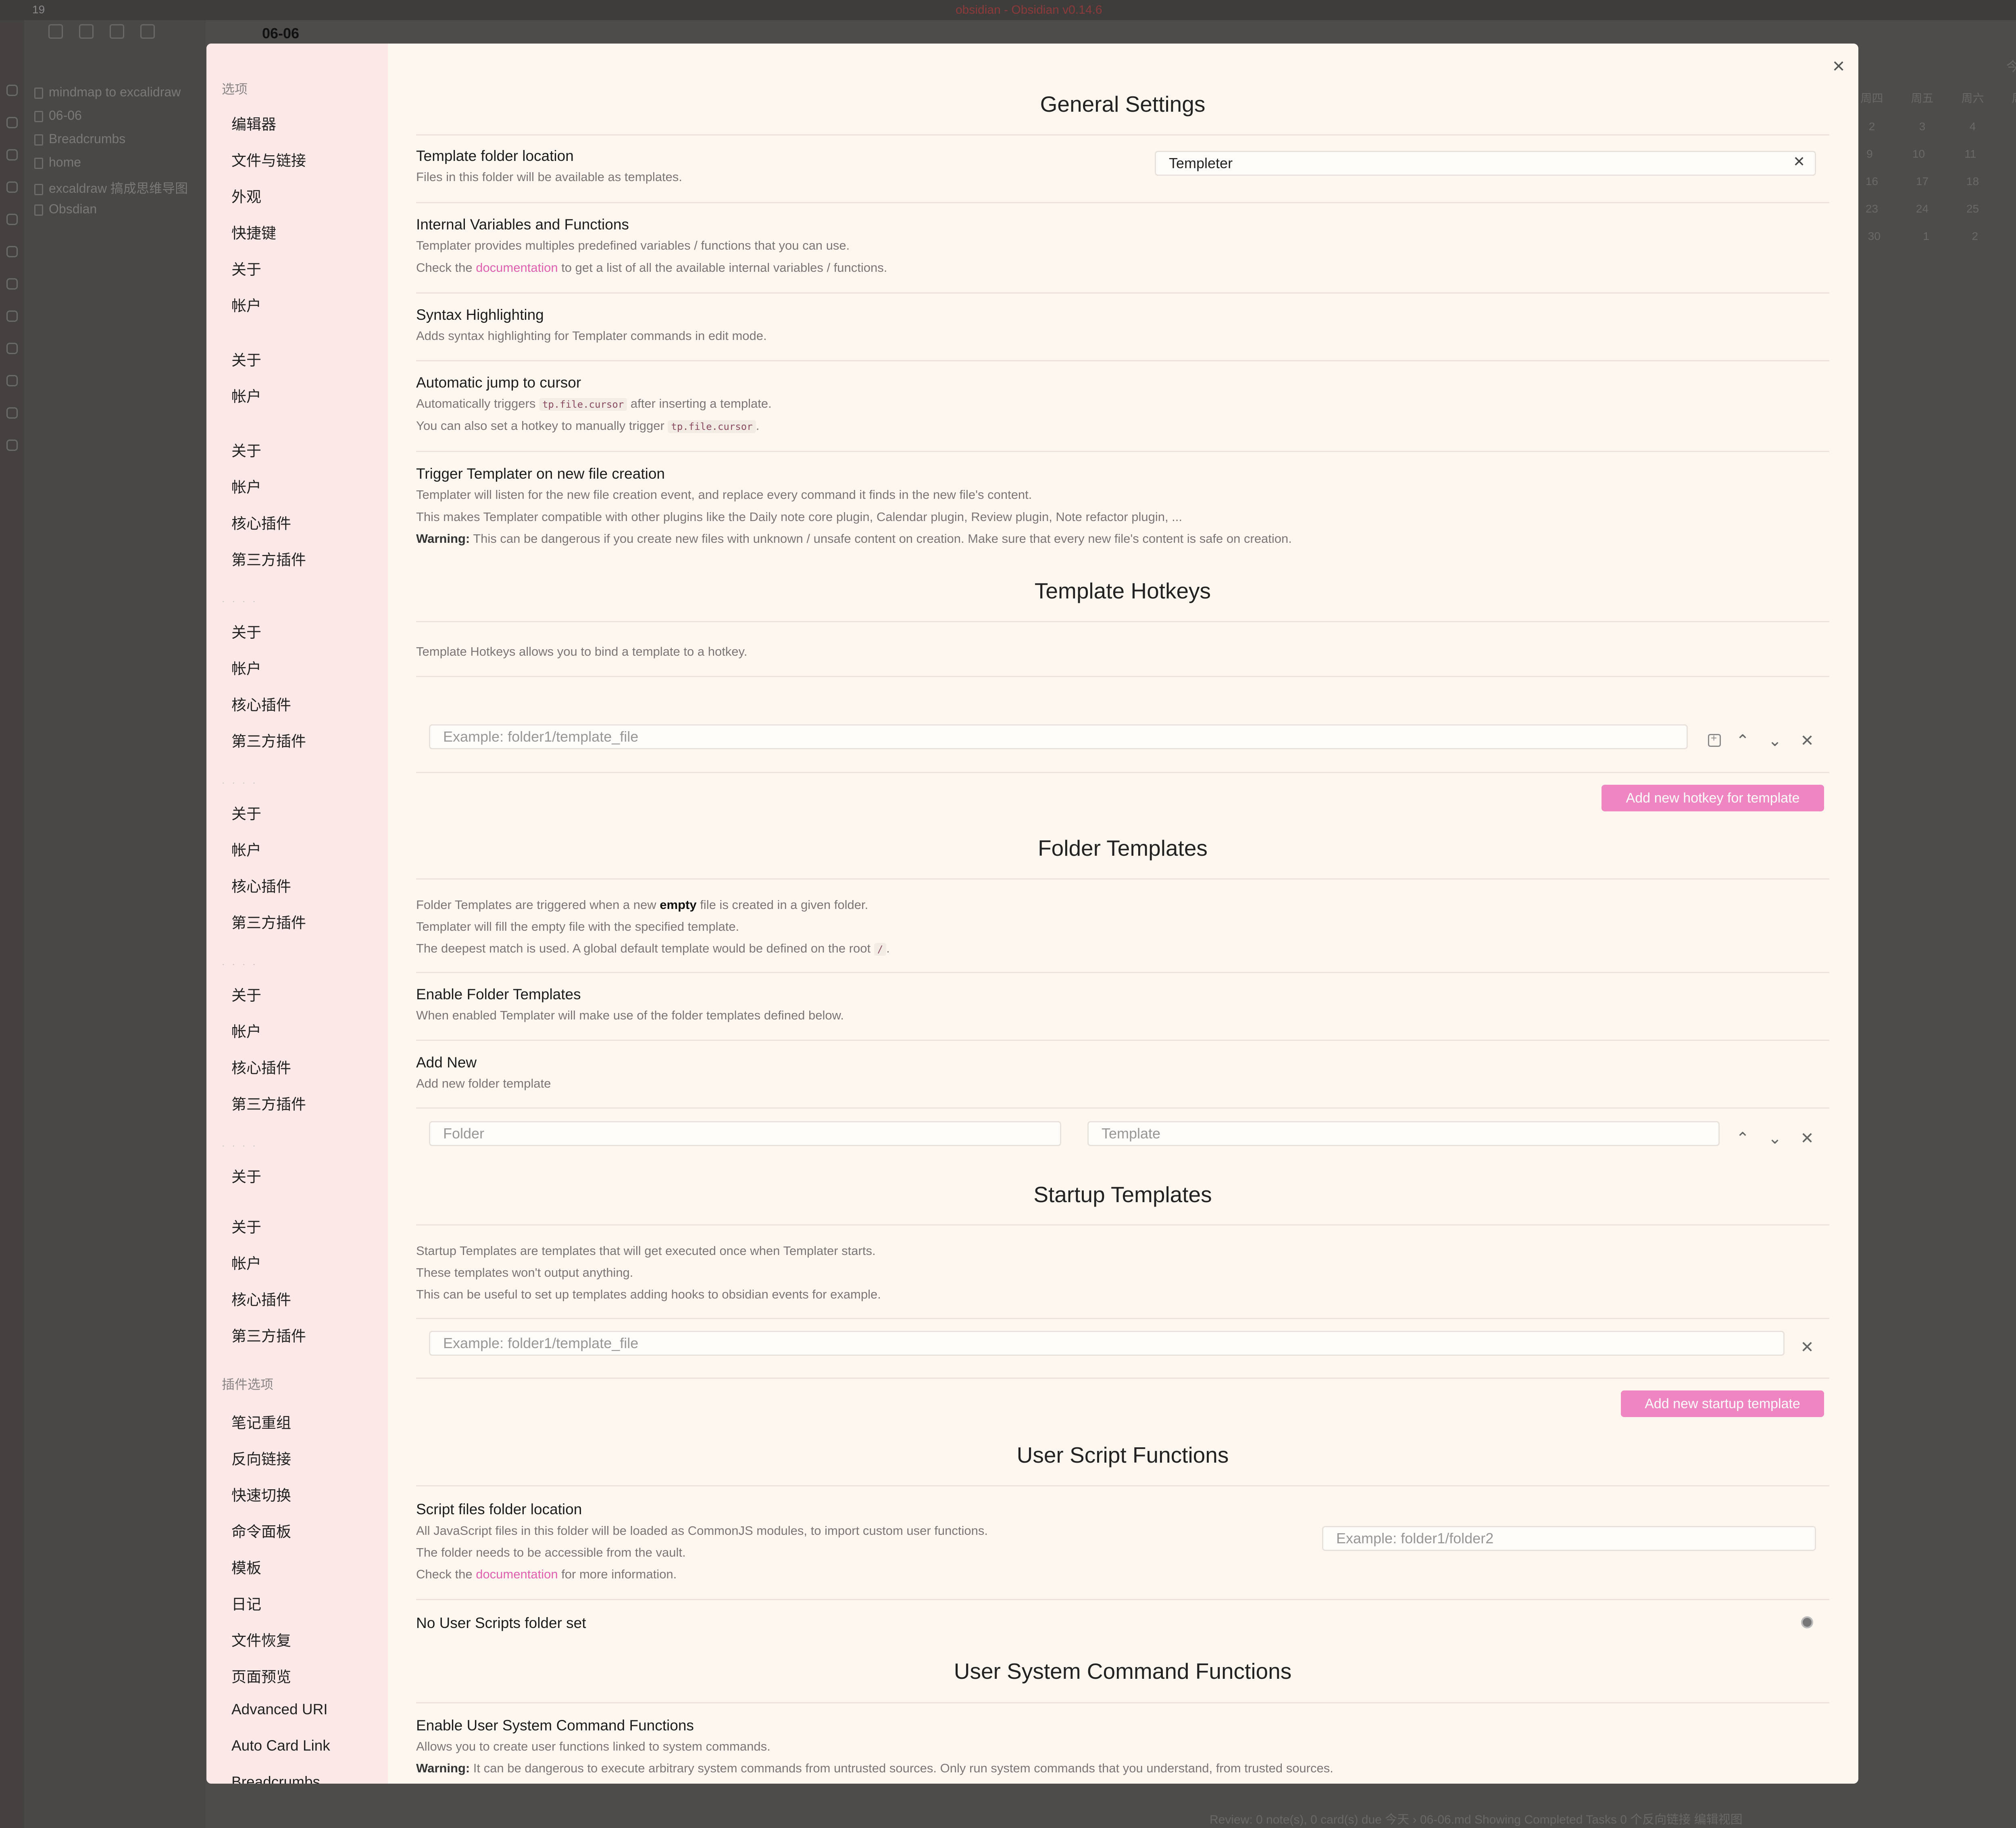 The image size is (2016, 1828). Describe the element at coordinates (1918, 154) in the screenshot. I see `calendar-day: 10` at that location.